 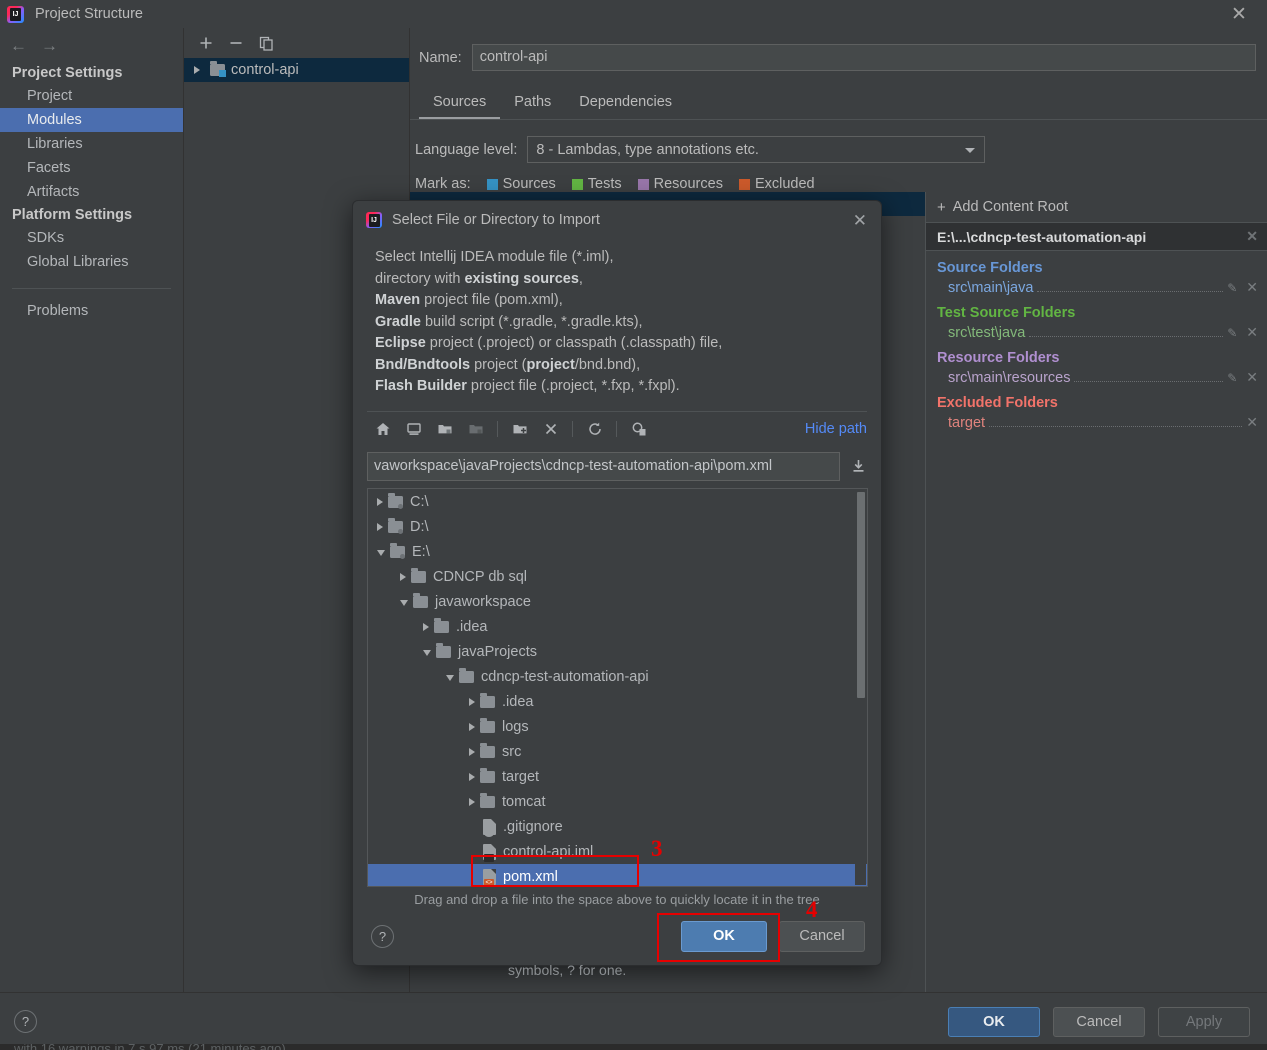 I want to click on minus-icon, so click(x=236, y=43).